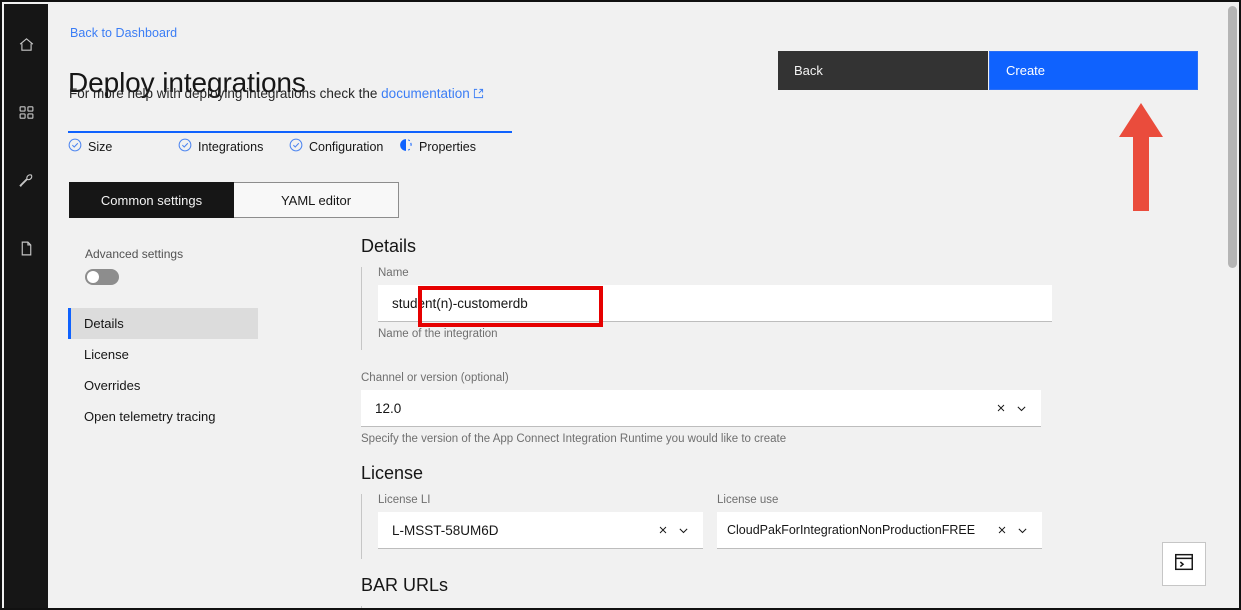  I want to click on channel-dropdown: 12.0, so click(701, 408).